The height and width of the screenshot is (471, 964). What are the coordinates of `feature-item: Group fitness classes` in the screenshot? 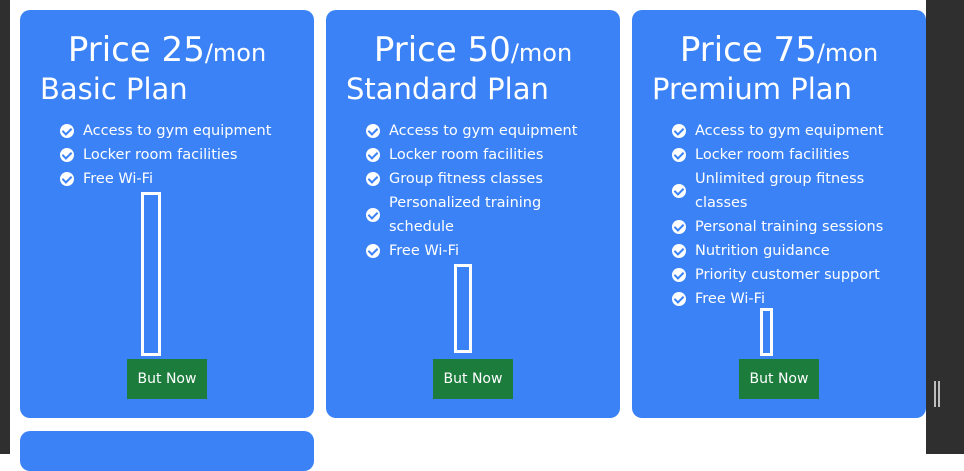 It's located at (486, 179).